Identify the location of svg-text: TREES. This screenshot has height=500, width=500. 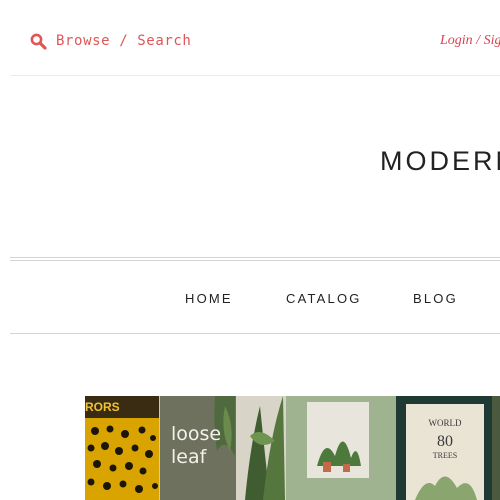
(445, 455).